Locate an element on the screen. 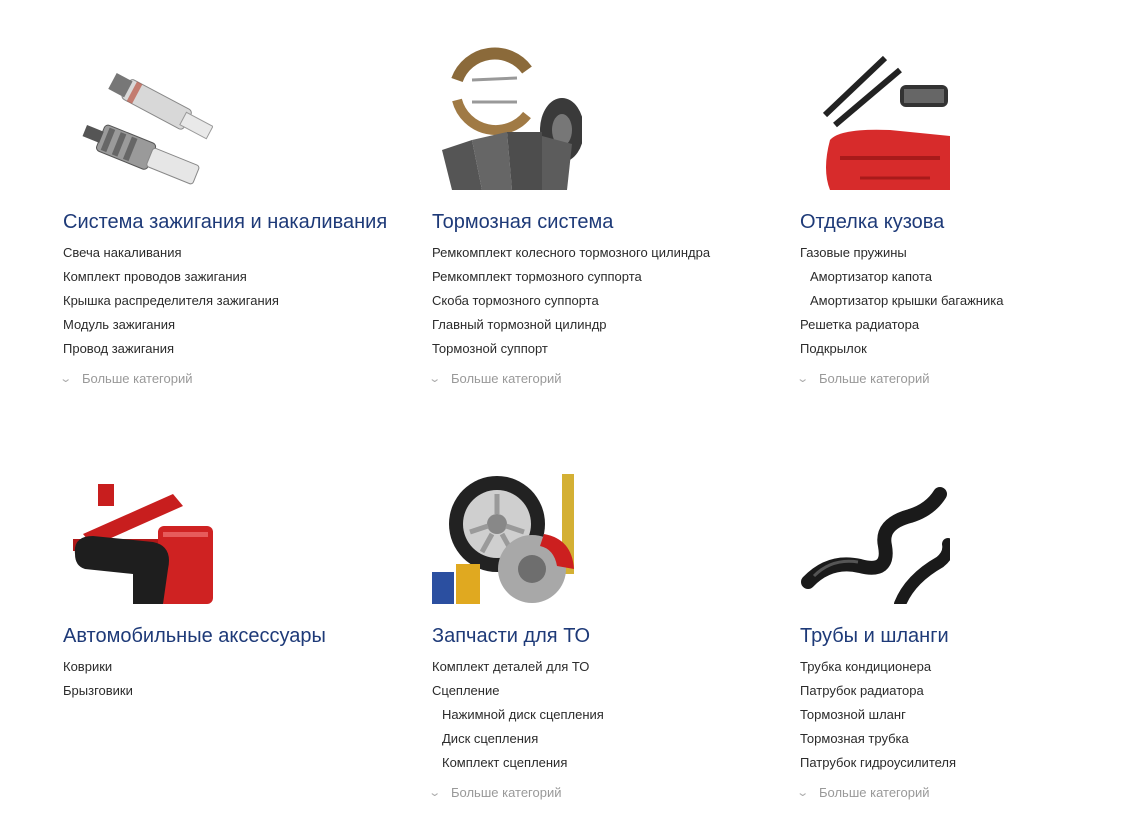  category-link: Ремкомплект тормозного суппорта is located at coordinates (597, 277).